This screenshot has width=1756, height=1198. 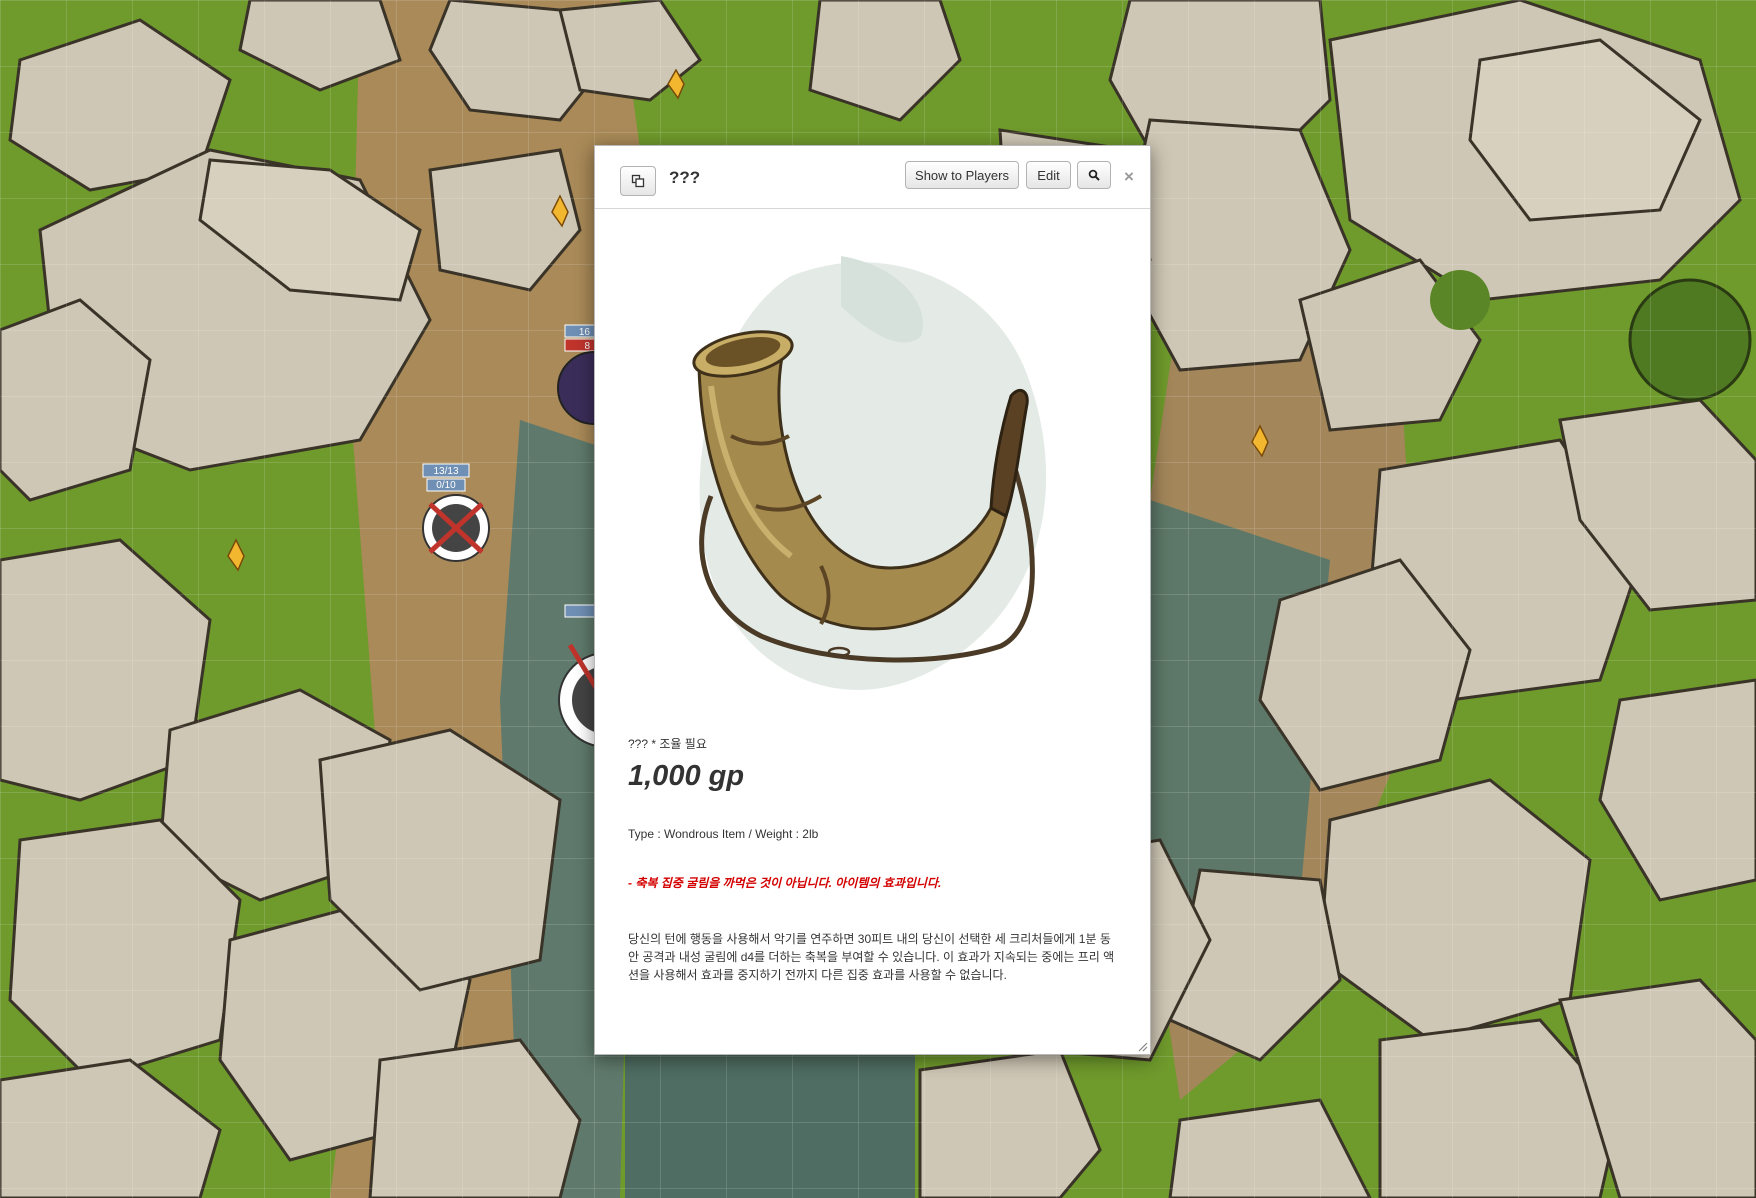 What do you see at coordinates (1129, 177) in the screenshot?
I see `close-icon: ×` at bounding box center [1129, 177].